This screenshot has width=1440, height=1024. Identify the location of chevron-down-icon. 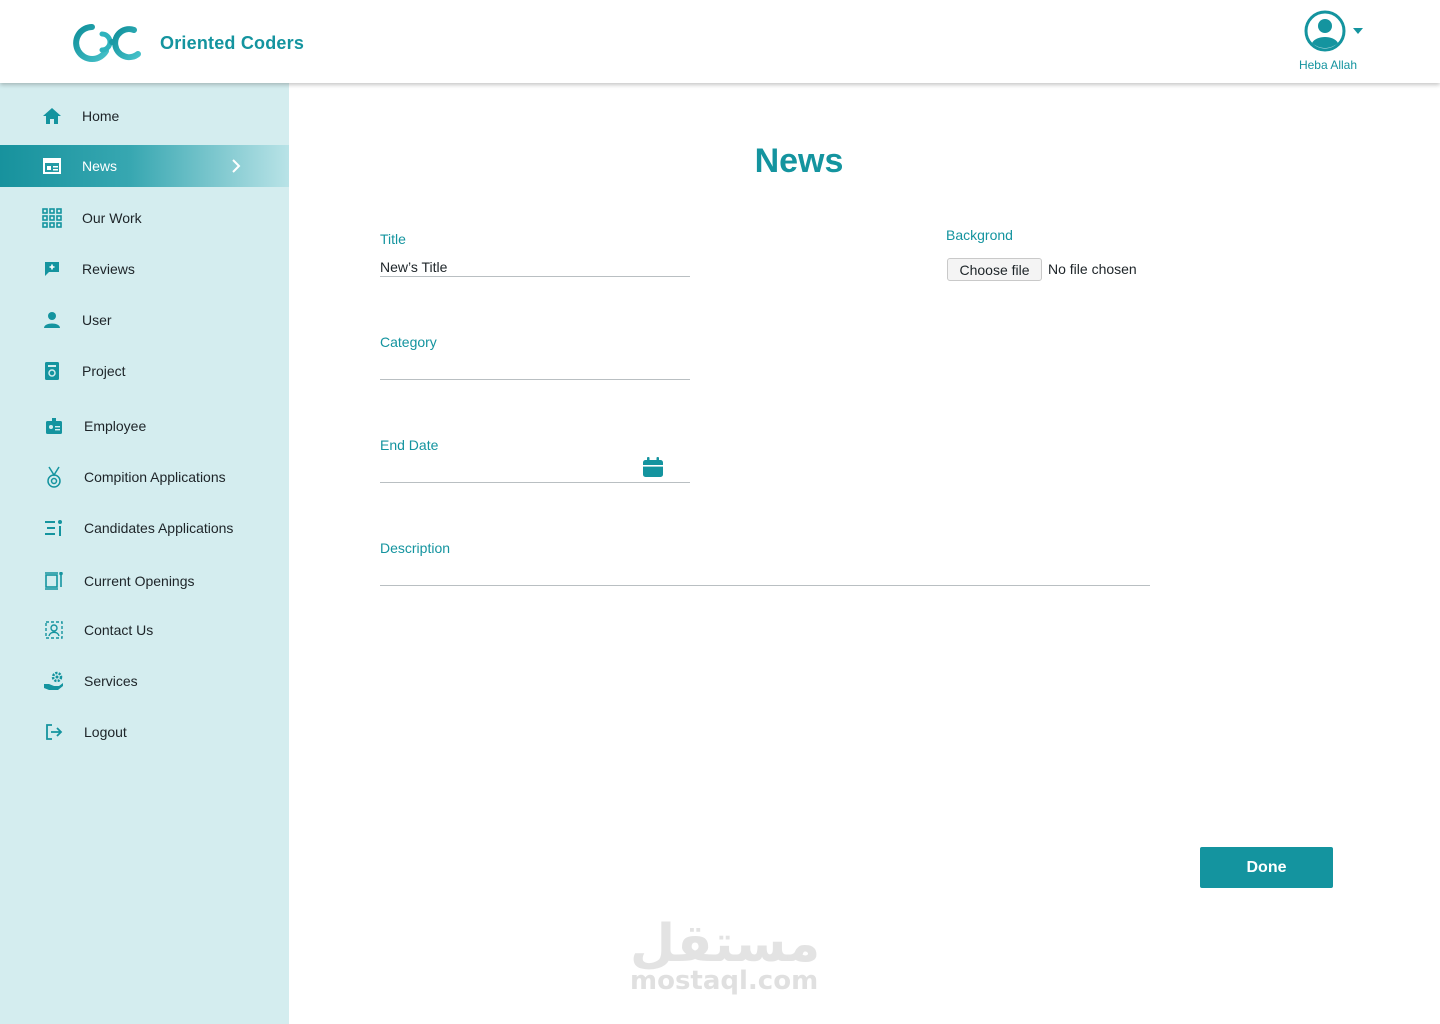
(1358, 31).